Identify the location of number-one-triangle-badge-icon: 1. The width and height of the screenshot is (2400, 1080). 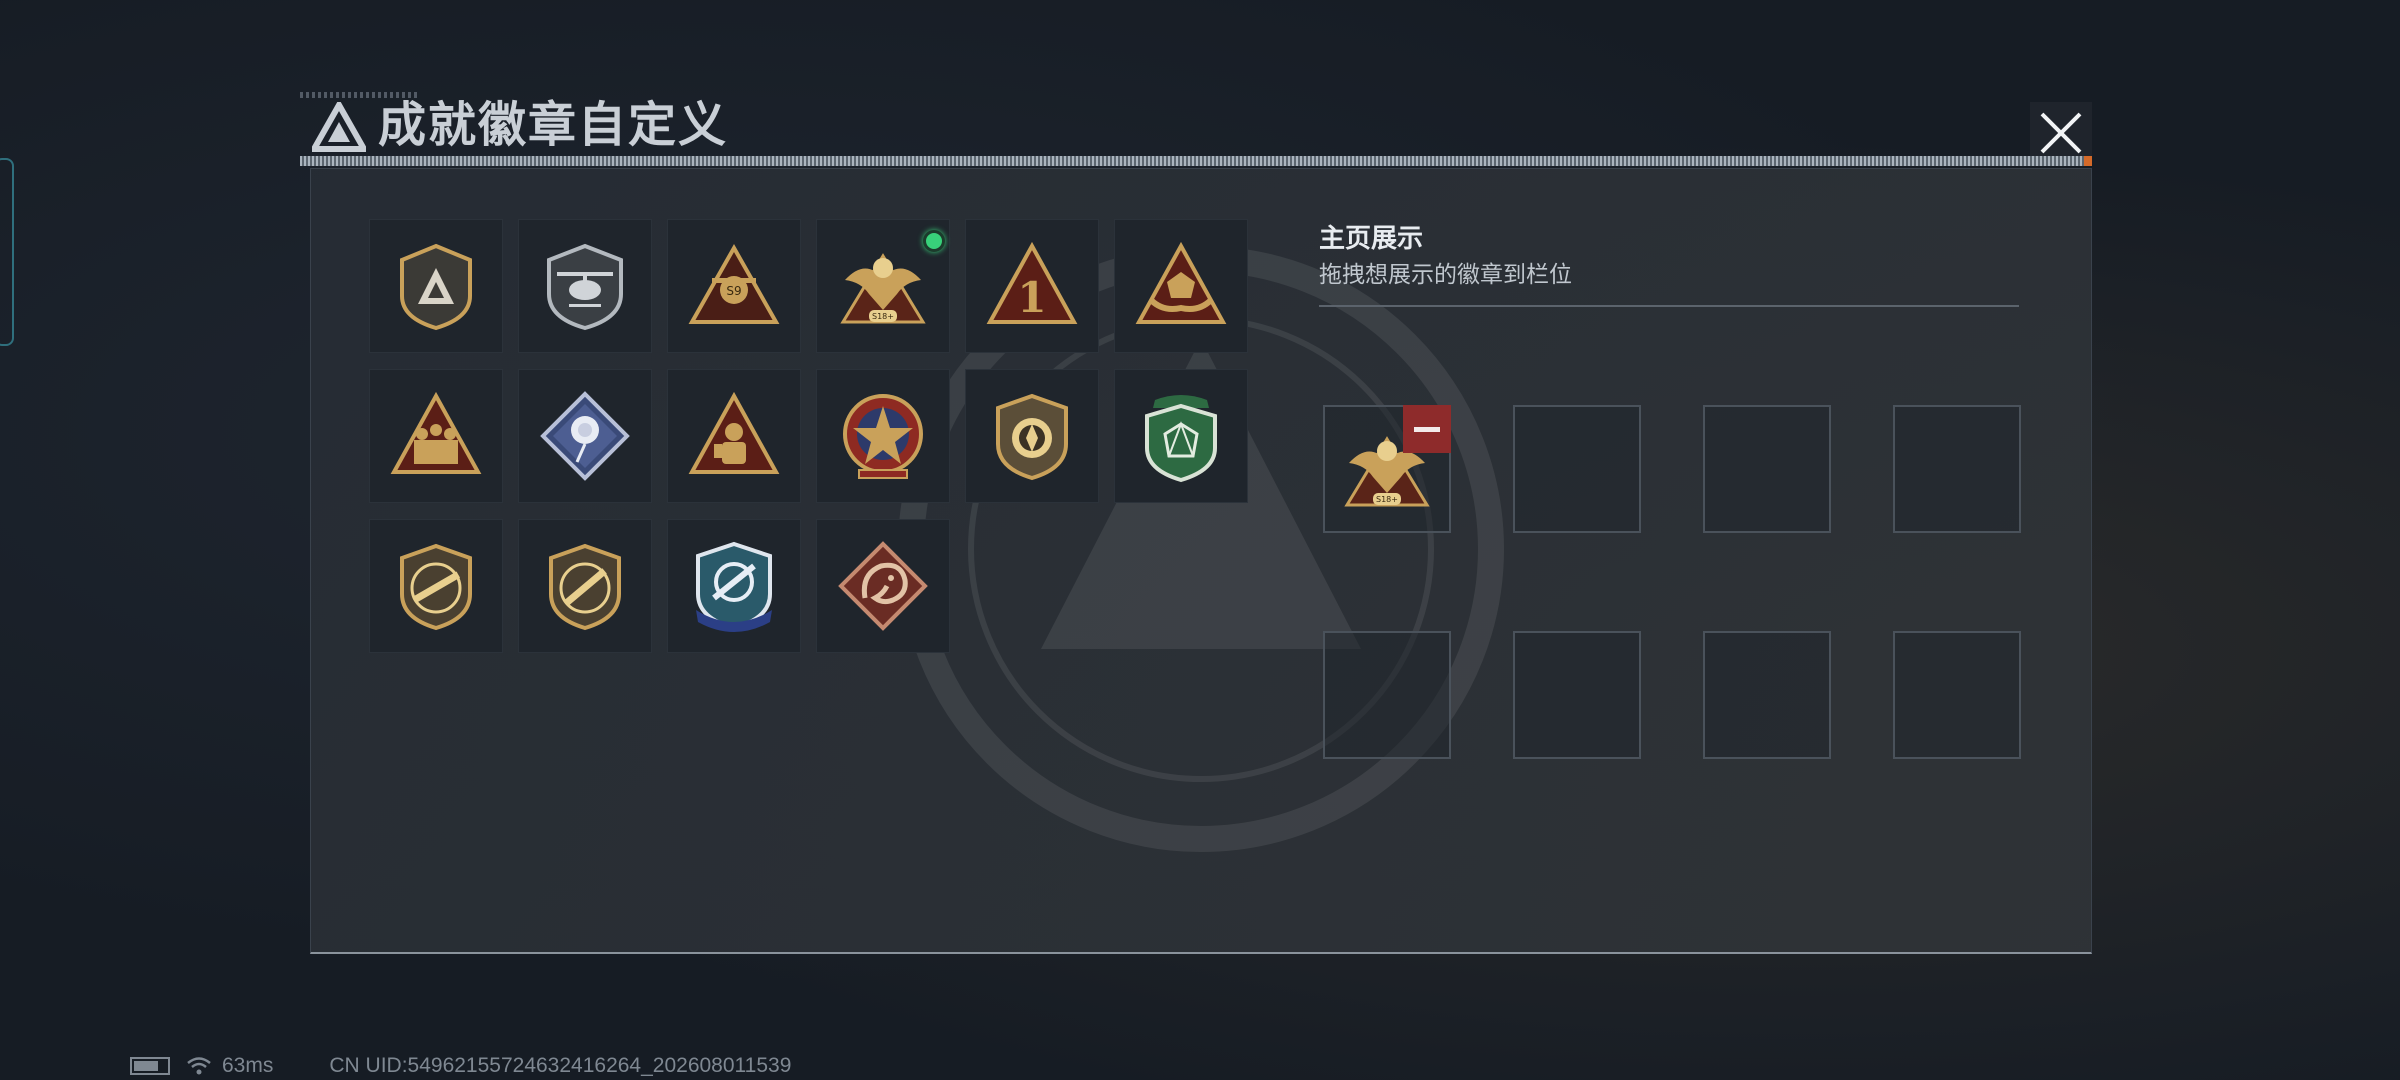
(1032, 282).